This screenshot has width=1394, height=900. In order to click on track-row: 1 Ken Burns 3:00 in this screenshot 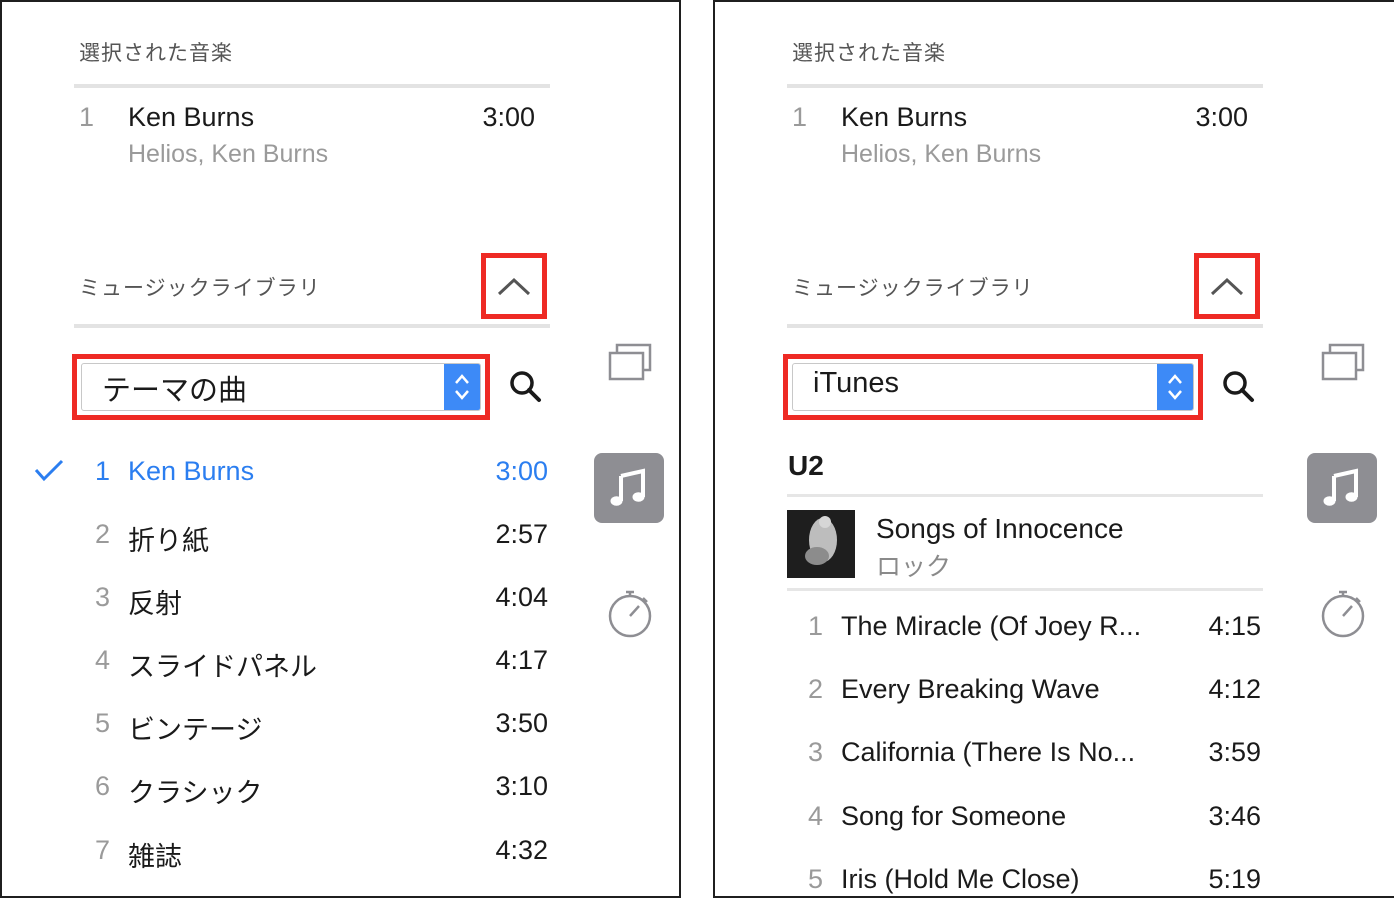, I will do `click(312, 472)`.